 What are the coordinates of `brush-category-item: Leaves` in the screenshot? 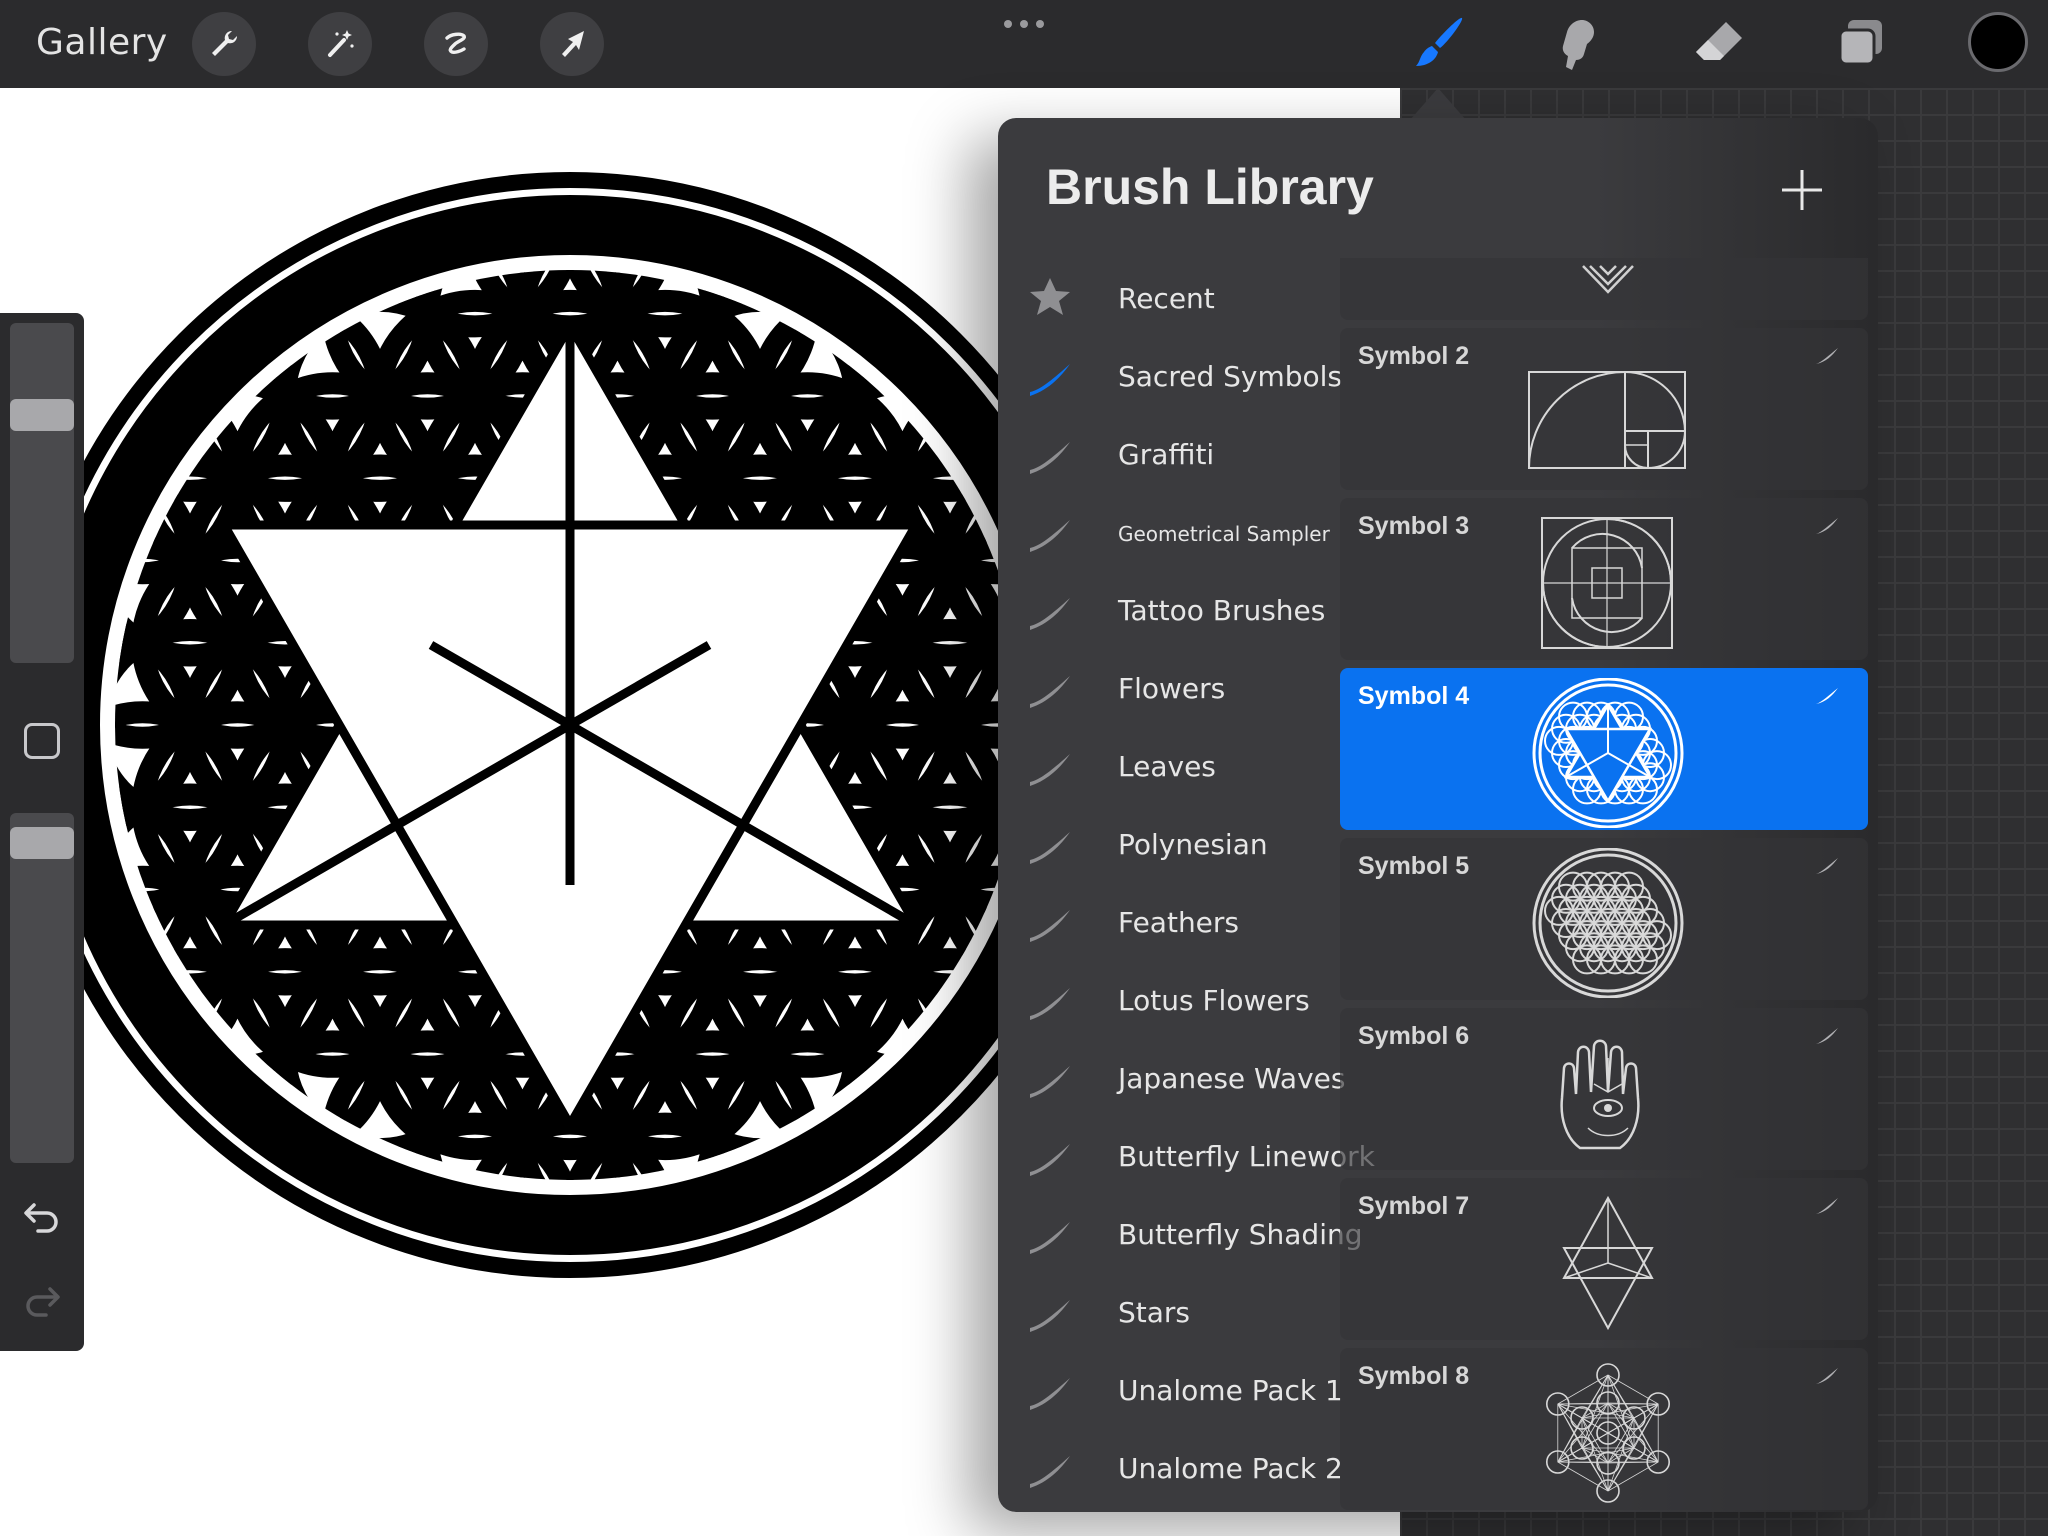 It's located at (1186, 765).